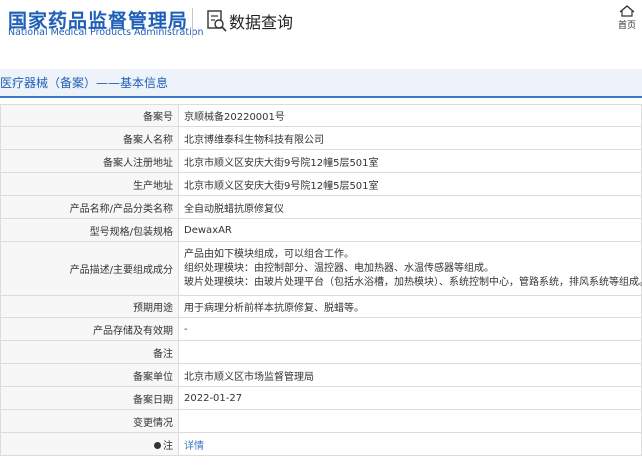 Image resolution: width=642 pixels, height=467 pixels. Describe the element at coordinates (89, 306) in the screenshot. I see `field-label: 预期用途` at that location.